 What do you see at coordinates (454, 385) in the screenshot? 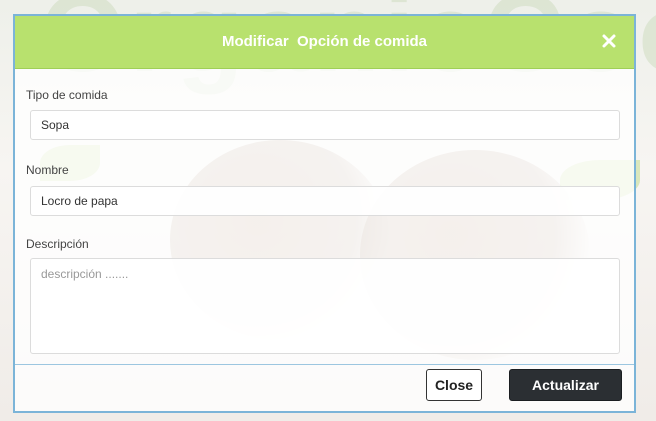
I see `close-button: Close` at bounding box center [454, 385].